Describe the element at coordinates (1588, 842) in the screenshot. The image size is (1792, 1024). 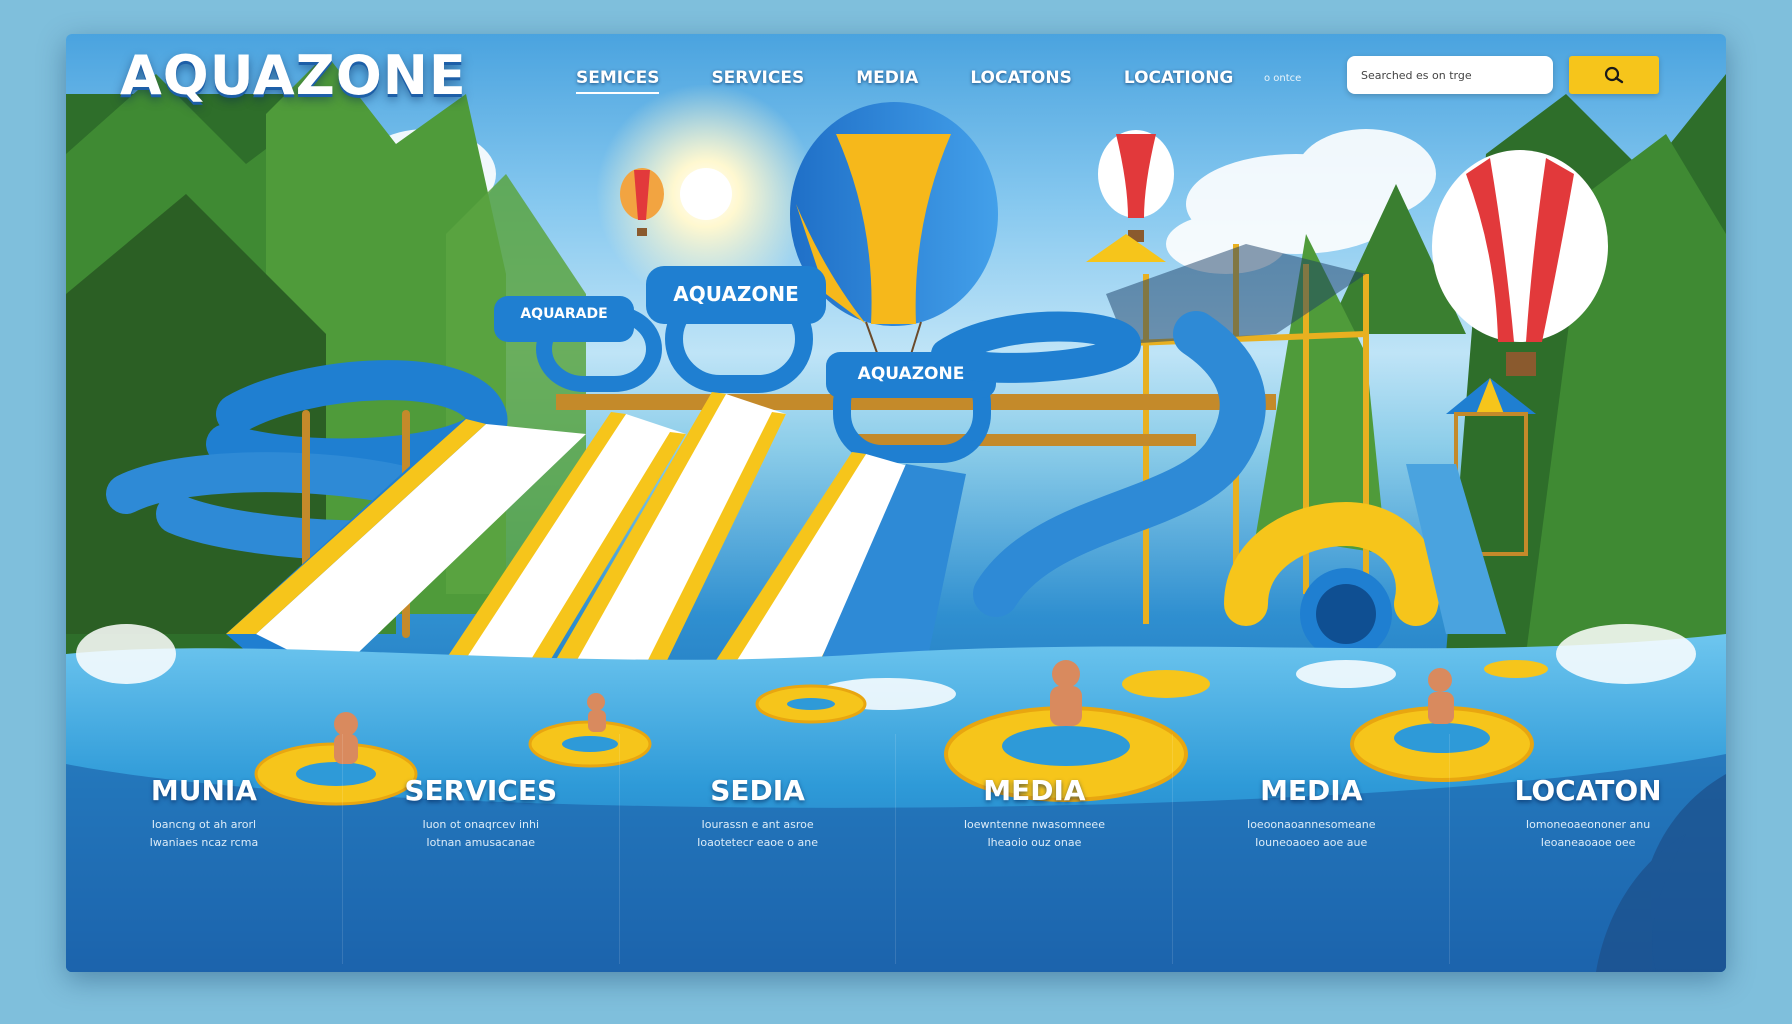
I see `feature-desc-line: Ieoaneaoaoe oee` at that location.